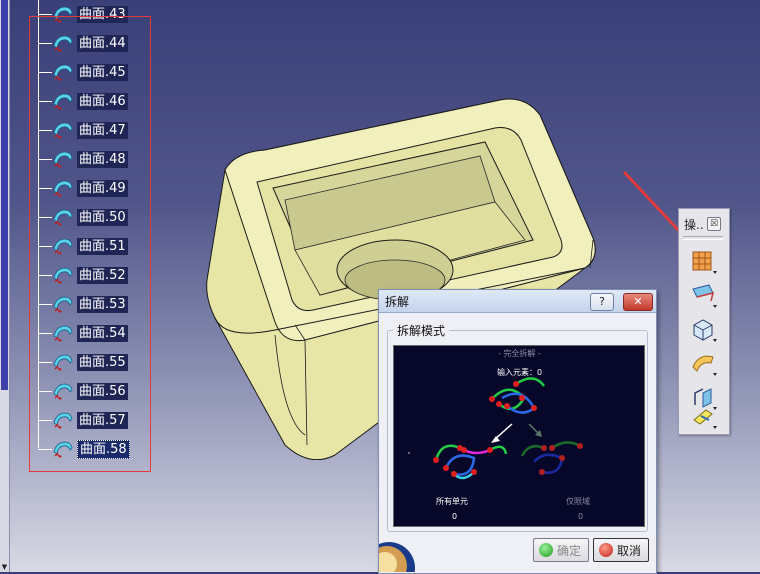 This screenshot has height=574, width=760. I want to click on all-cells-count: 0, so click(455, 516).